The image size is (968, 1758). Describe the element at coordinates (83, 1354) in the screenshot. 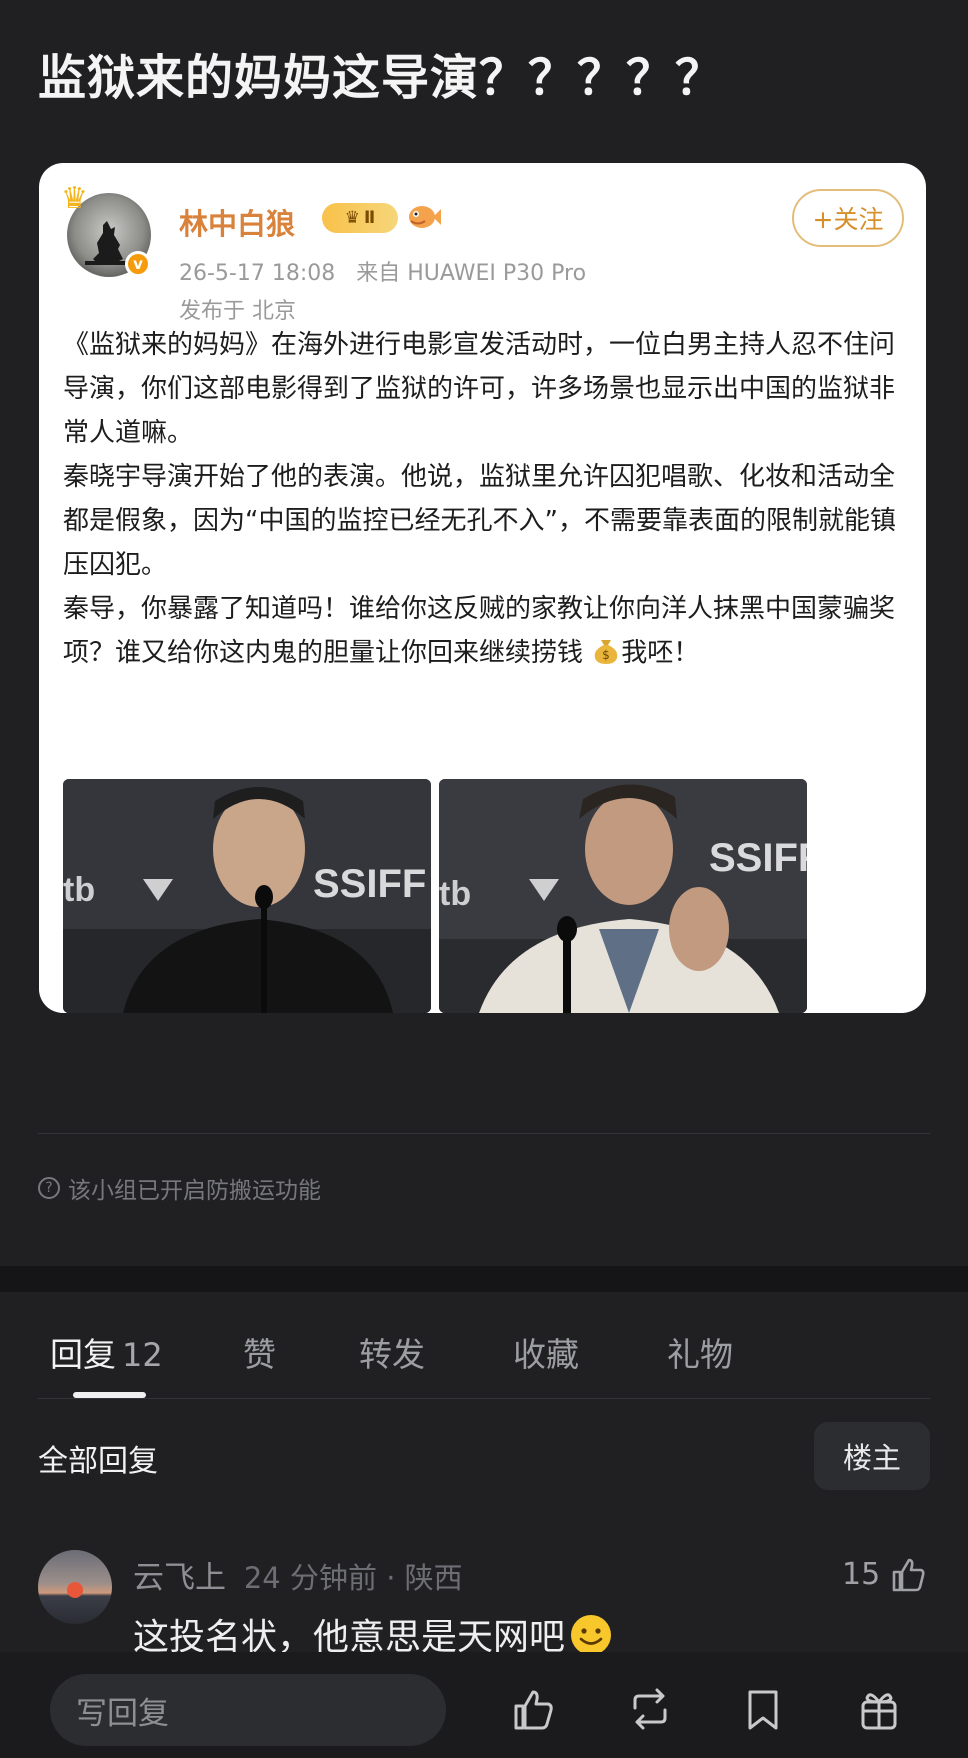

I see `tab-label: 回复` at that location.